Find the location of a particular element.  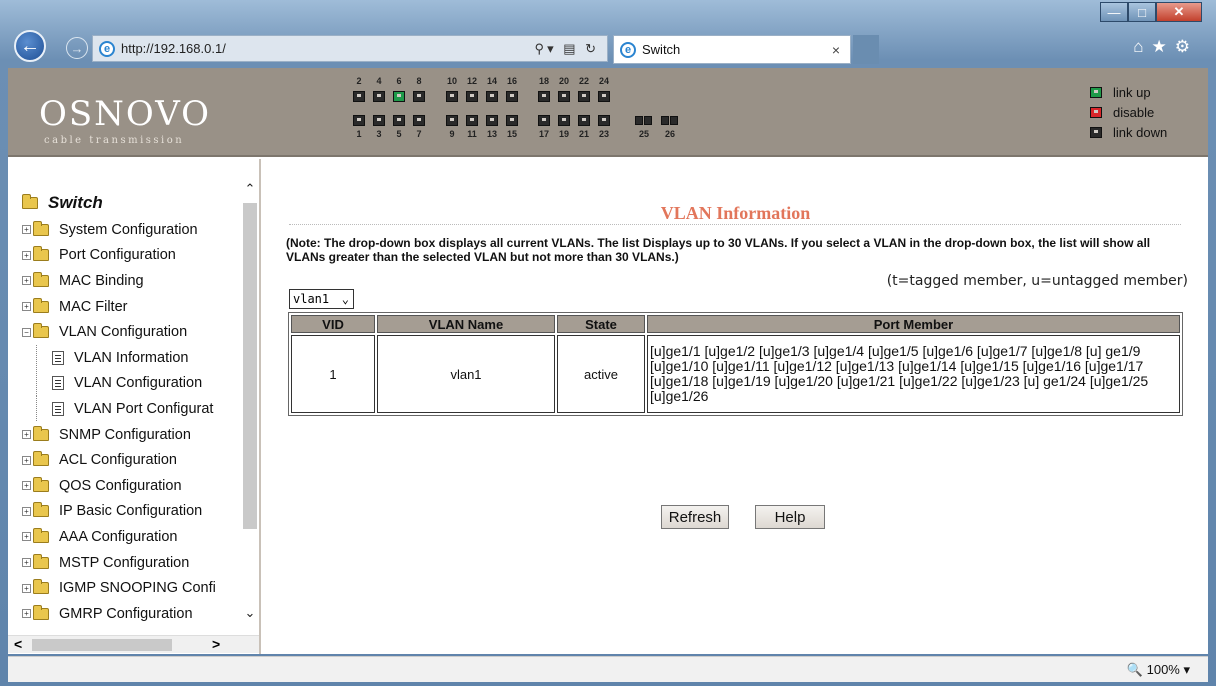

sidebar-item-system-configuration: + System Configuration is located at coordinates (119, 230).